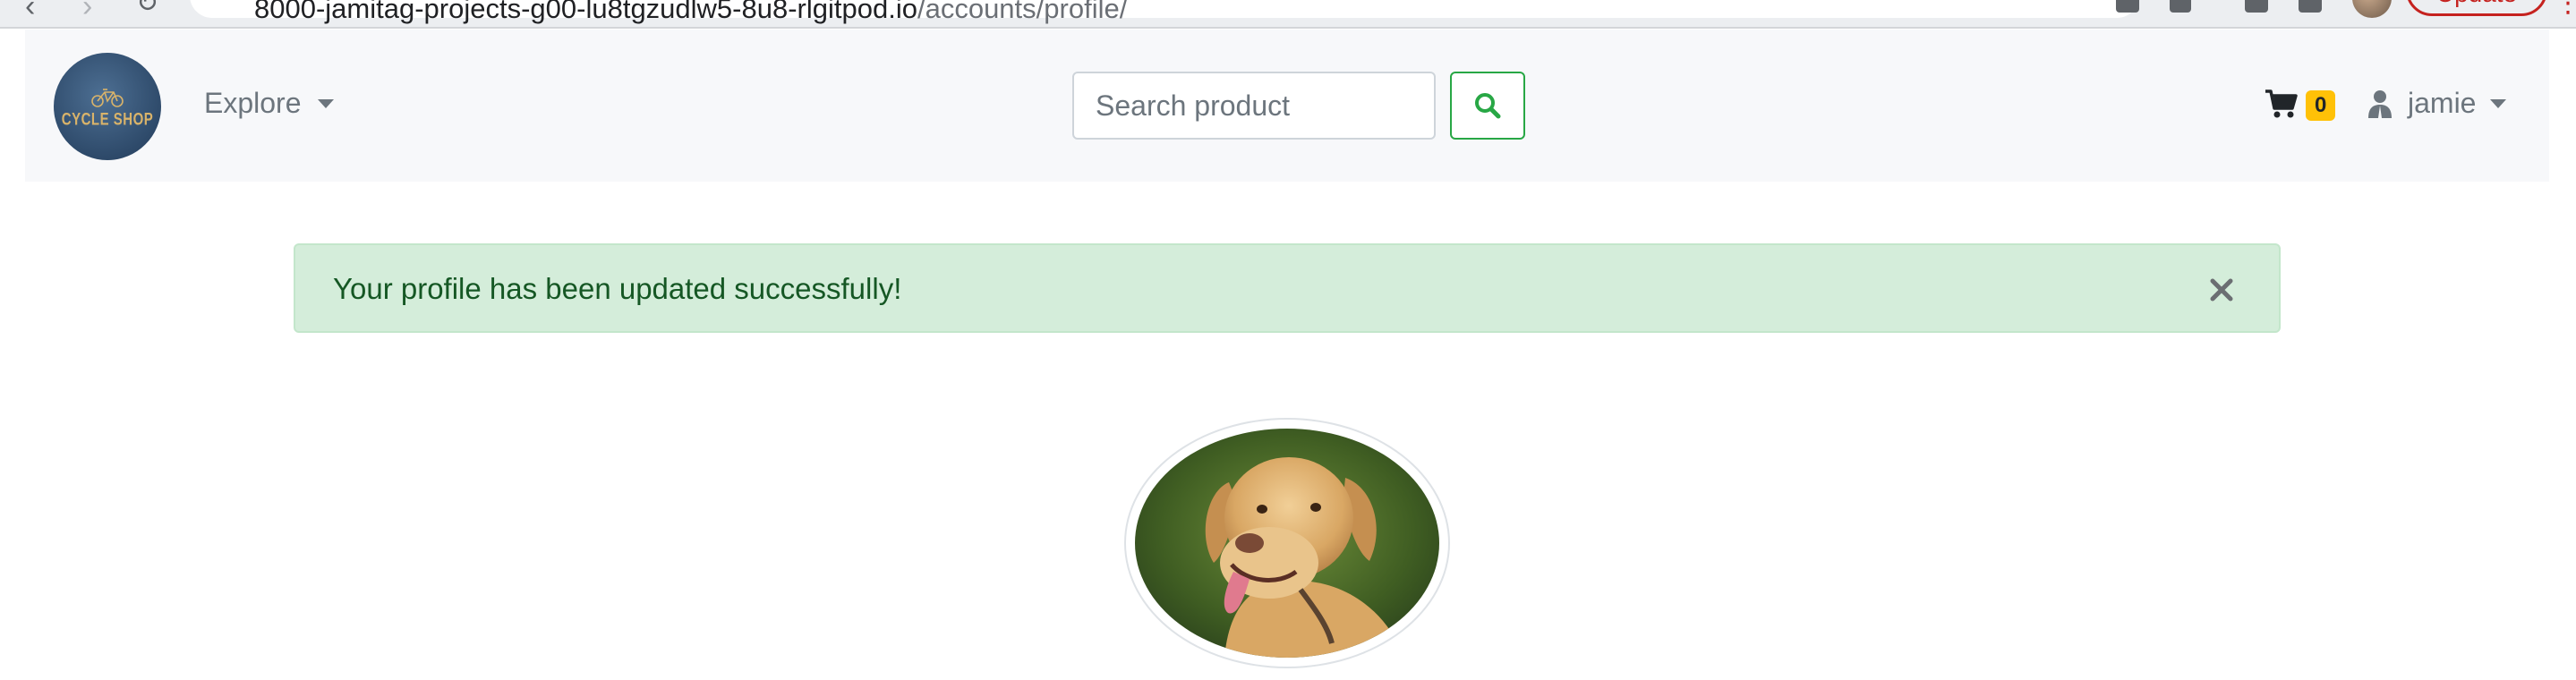  Describe the element at coordinates (2127, 6) in the screenshot. I see `extensions-icon` at that location.